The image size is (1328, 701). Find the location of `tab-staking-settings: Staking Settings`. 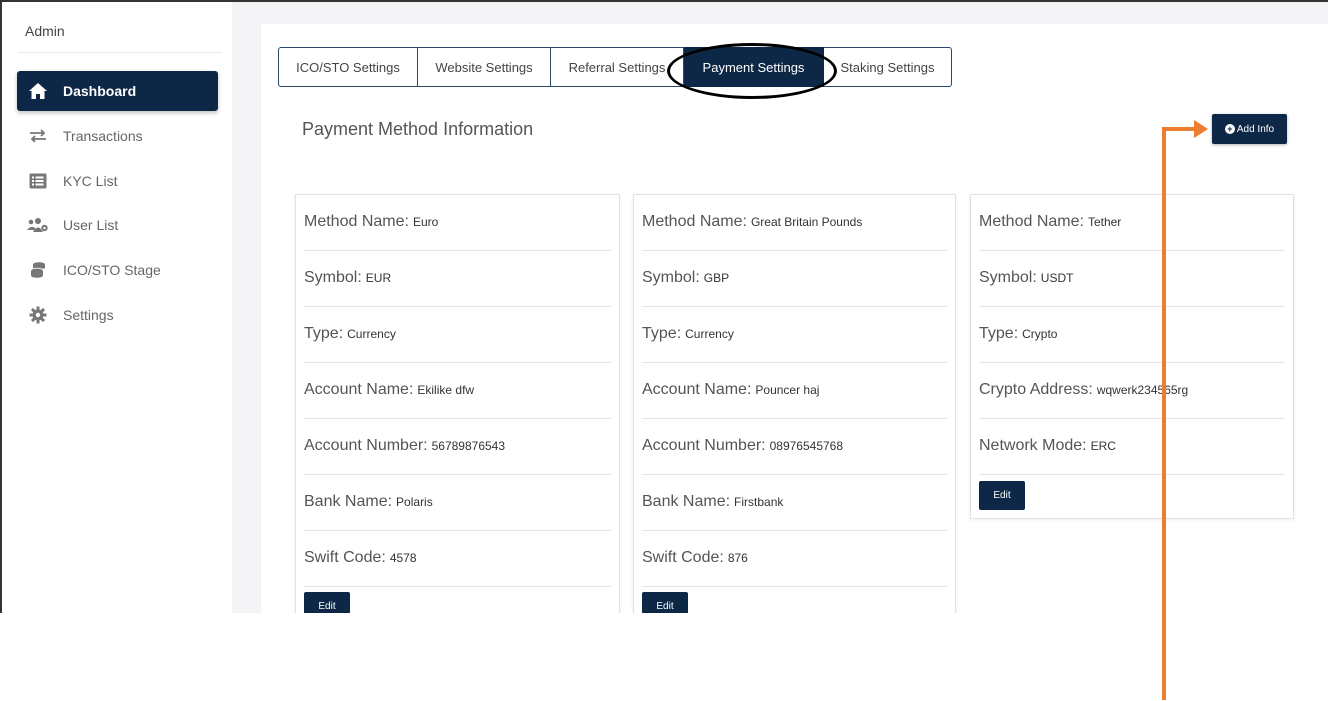

tab-staking-settings: Staking Settings is located at coordinates (888, 67).